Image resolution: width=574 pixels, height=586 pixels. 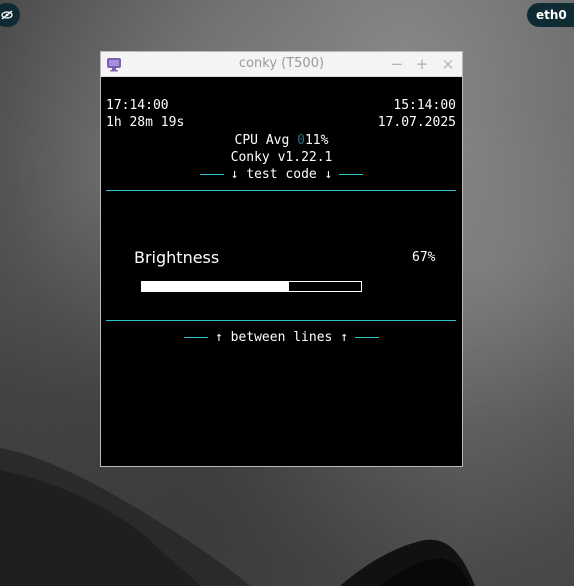 I want to click on between-lines-label: ↑ between lines ↑, so click(x=281, y=337).